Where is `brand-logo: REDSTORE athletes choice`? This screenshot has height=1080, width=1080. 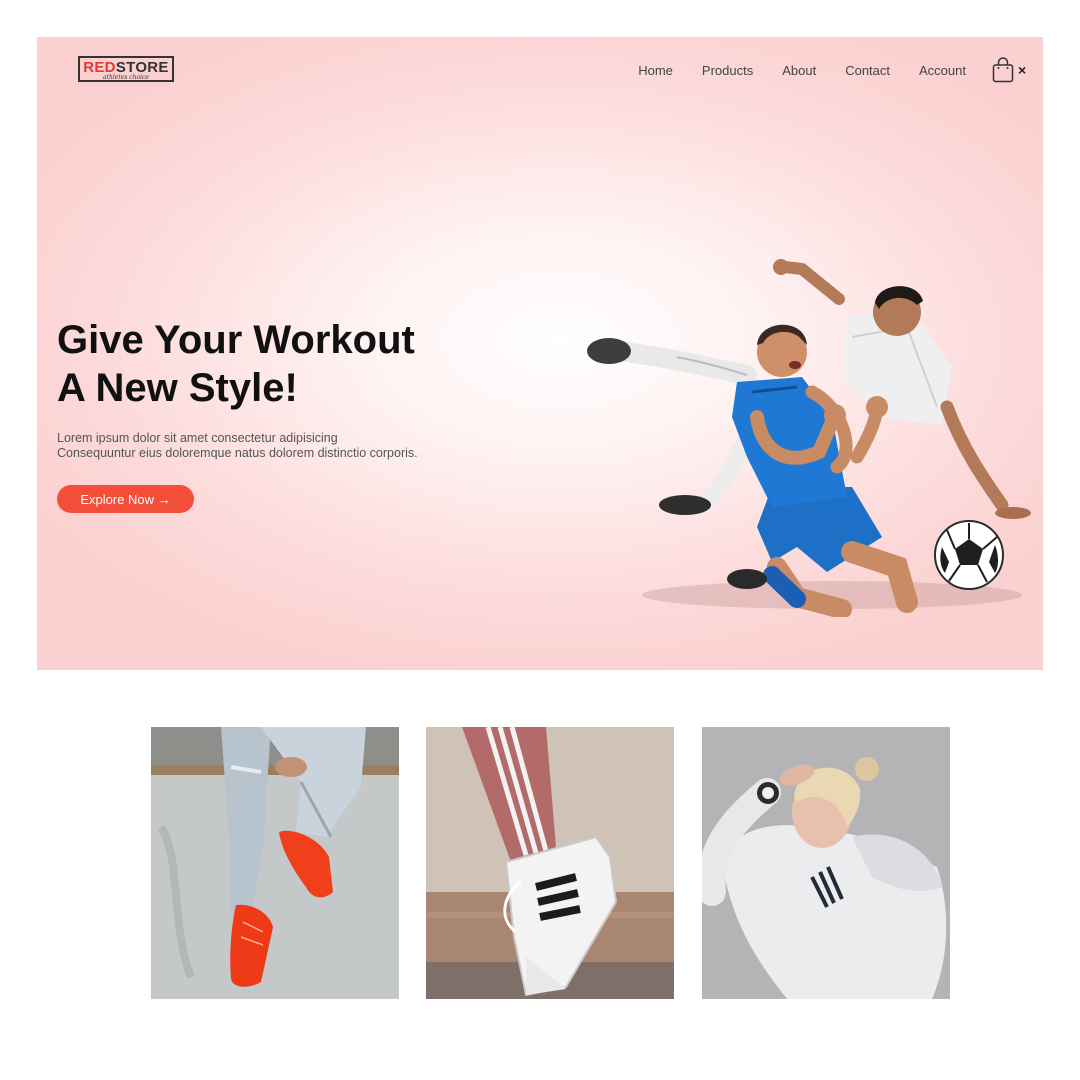 brand-logo: REDSTORE athletes choice is located at coordinates (126, 69).